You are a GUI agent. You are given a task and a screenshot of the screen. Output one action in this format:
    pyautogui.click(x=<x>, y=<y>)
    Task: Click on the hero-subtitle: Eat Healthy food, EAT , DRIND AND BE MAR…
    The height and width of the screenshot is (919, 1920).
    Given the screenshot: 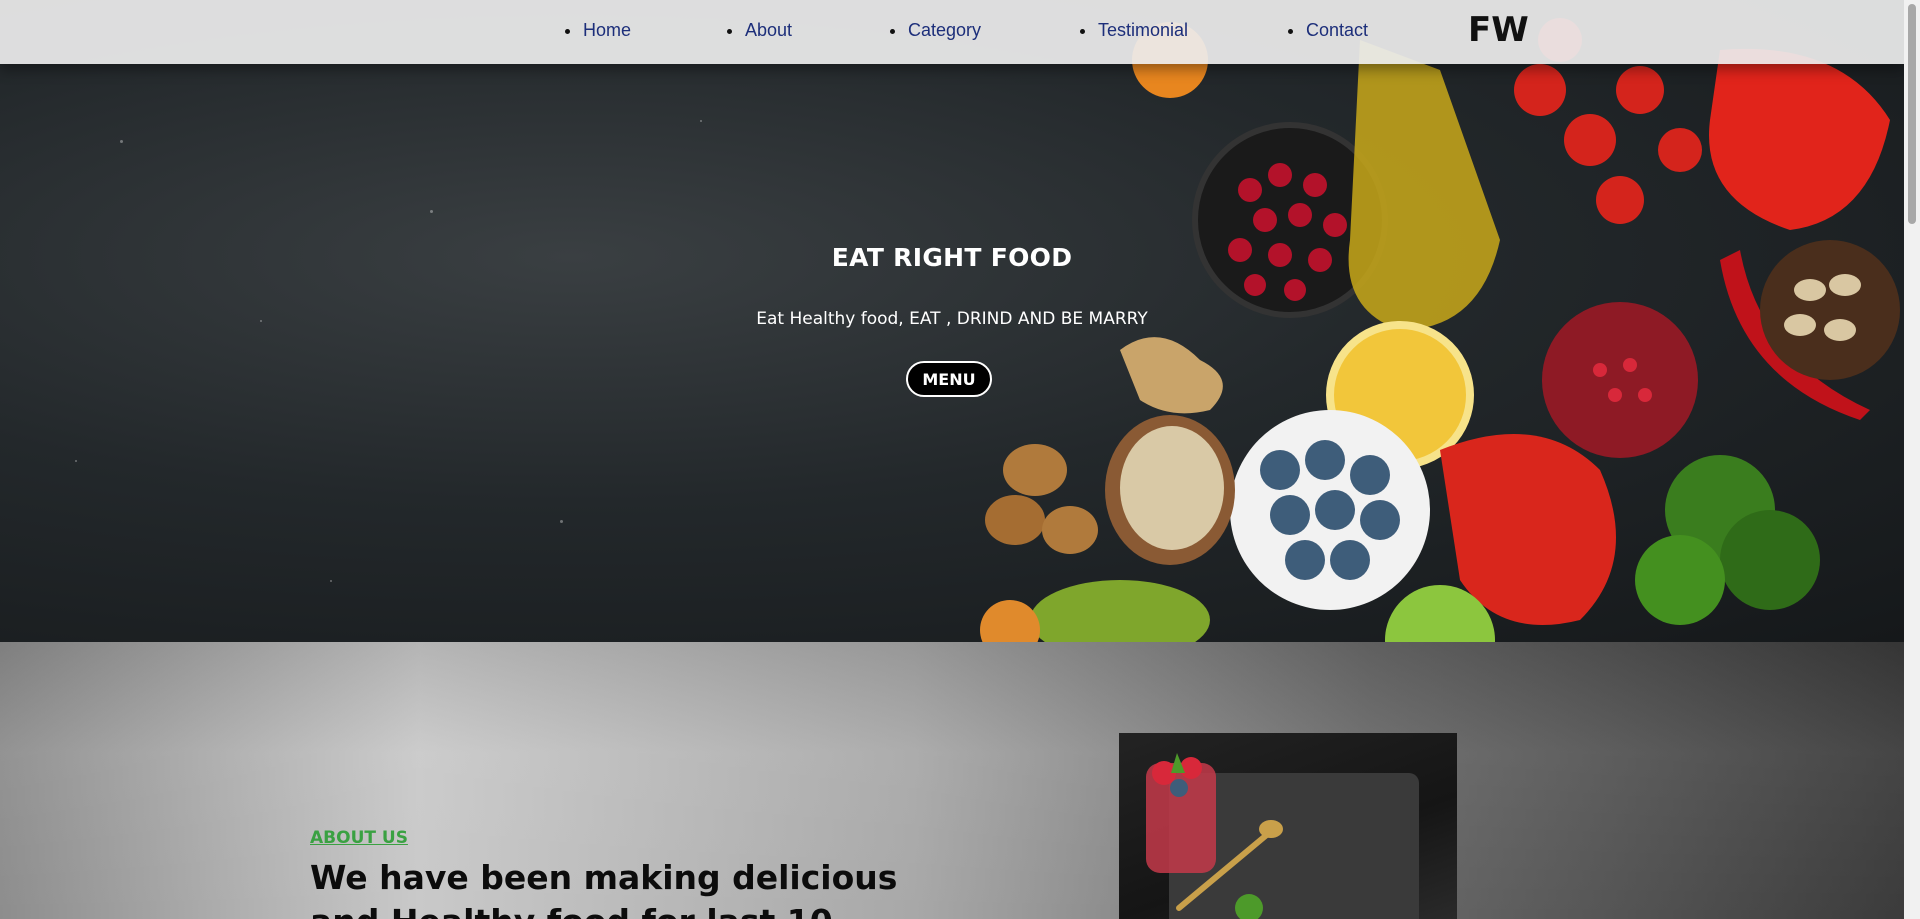 What is the action you would take?
    pyautogui.click(x=952, y=319)
    